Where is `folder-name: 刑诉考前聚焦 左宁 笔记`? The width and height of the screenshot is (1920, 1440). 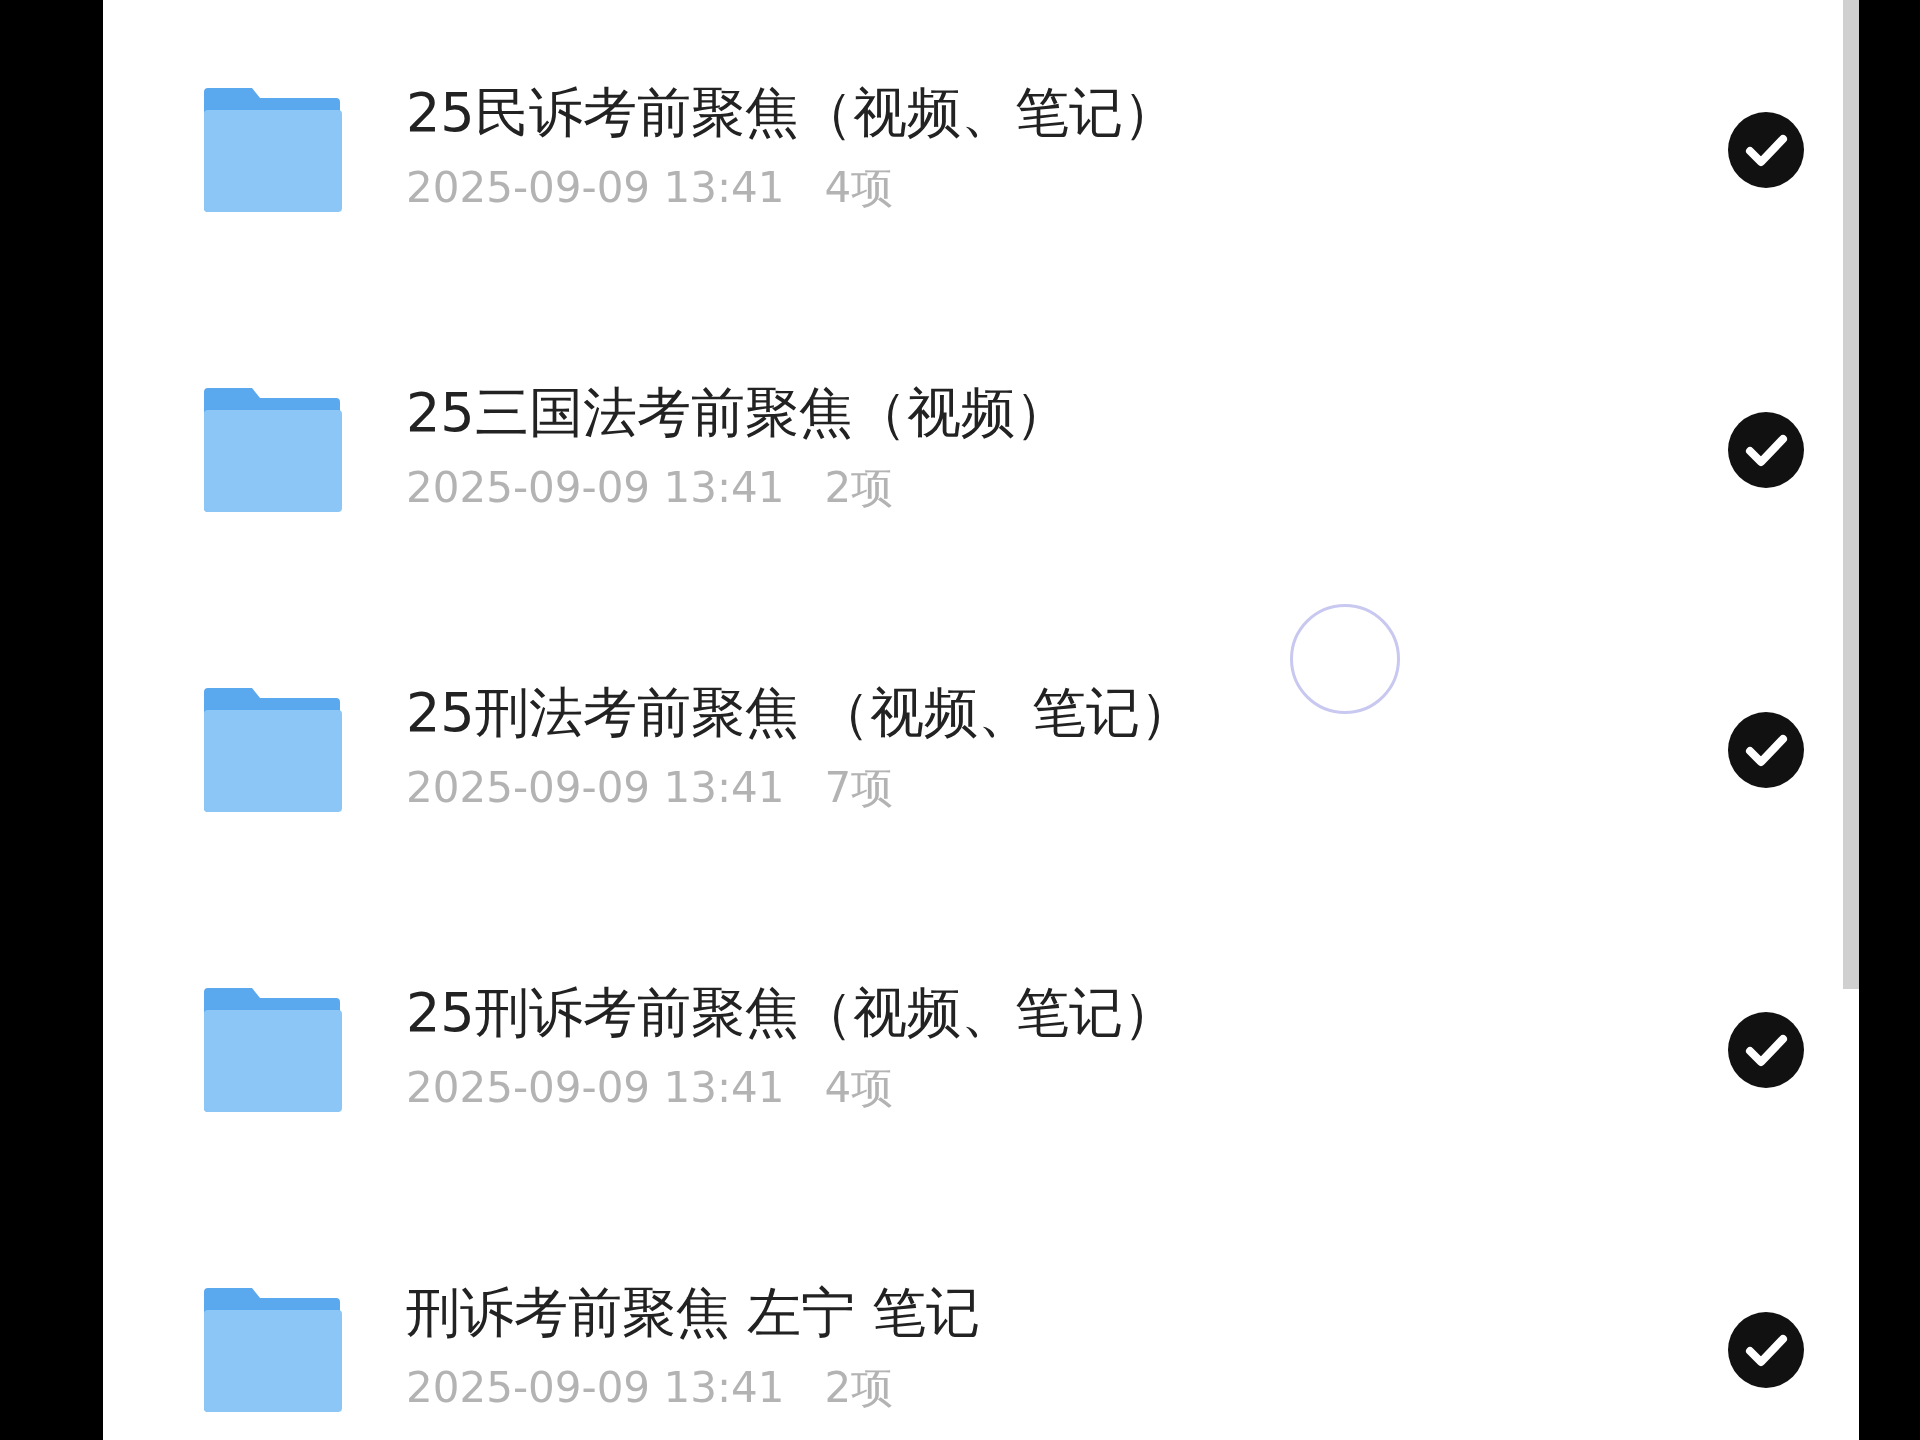 folder-name: 刑诉考前聚焦 左宁 笔记 is located at coordinates (1067, 1313).